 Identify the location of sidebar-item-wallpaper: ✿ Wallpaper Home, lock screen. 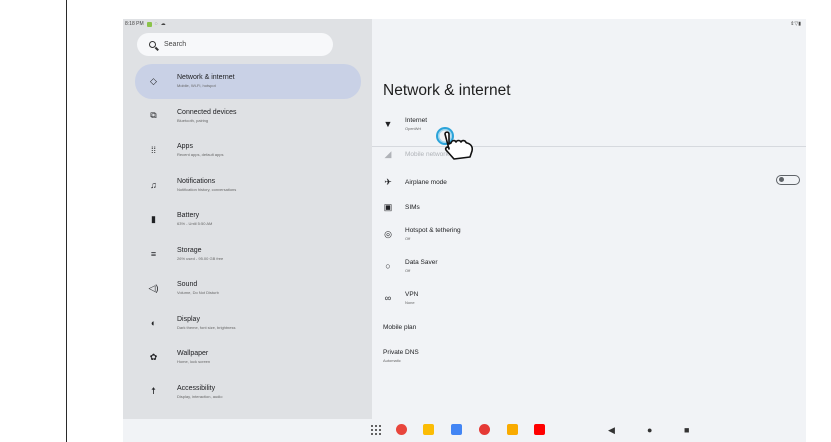
(248, 357).